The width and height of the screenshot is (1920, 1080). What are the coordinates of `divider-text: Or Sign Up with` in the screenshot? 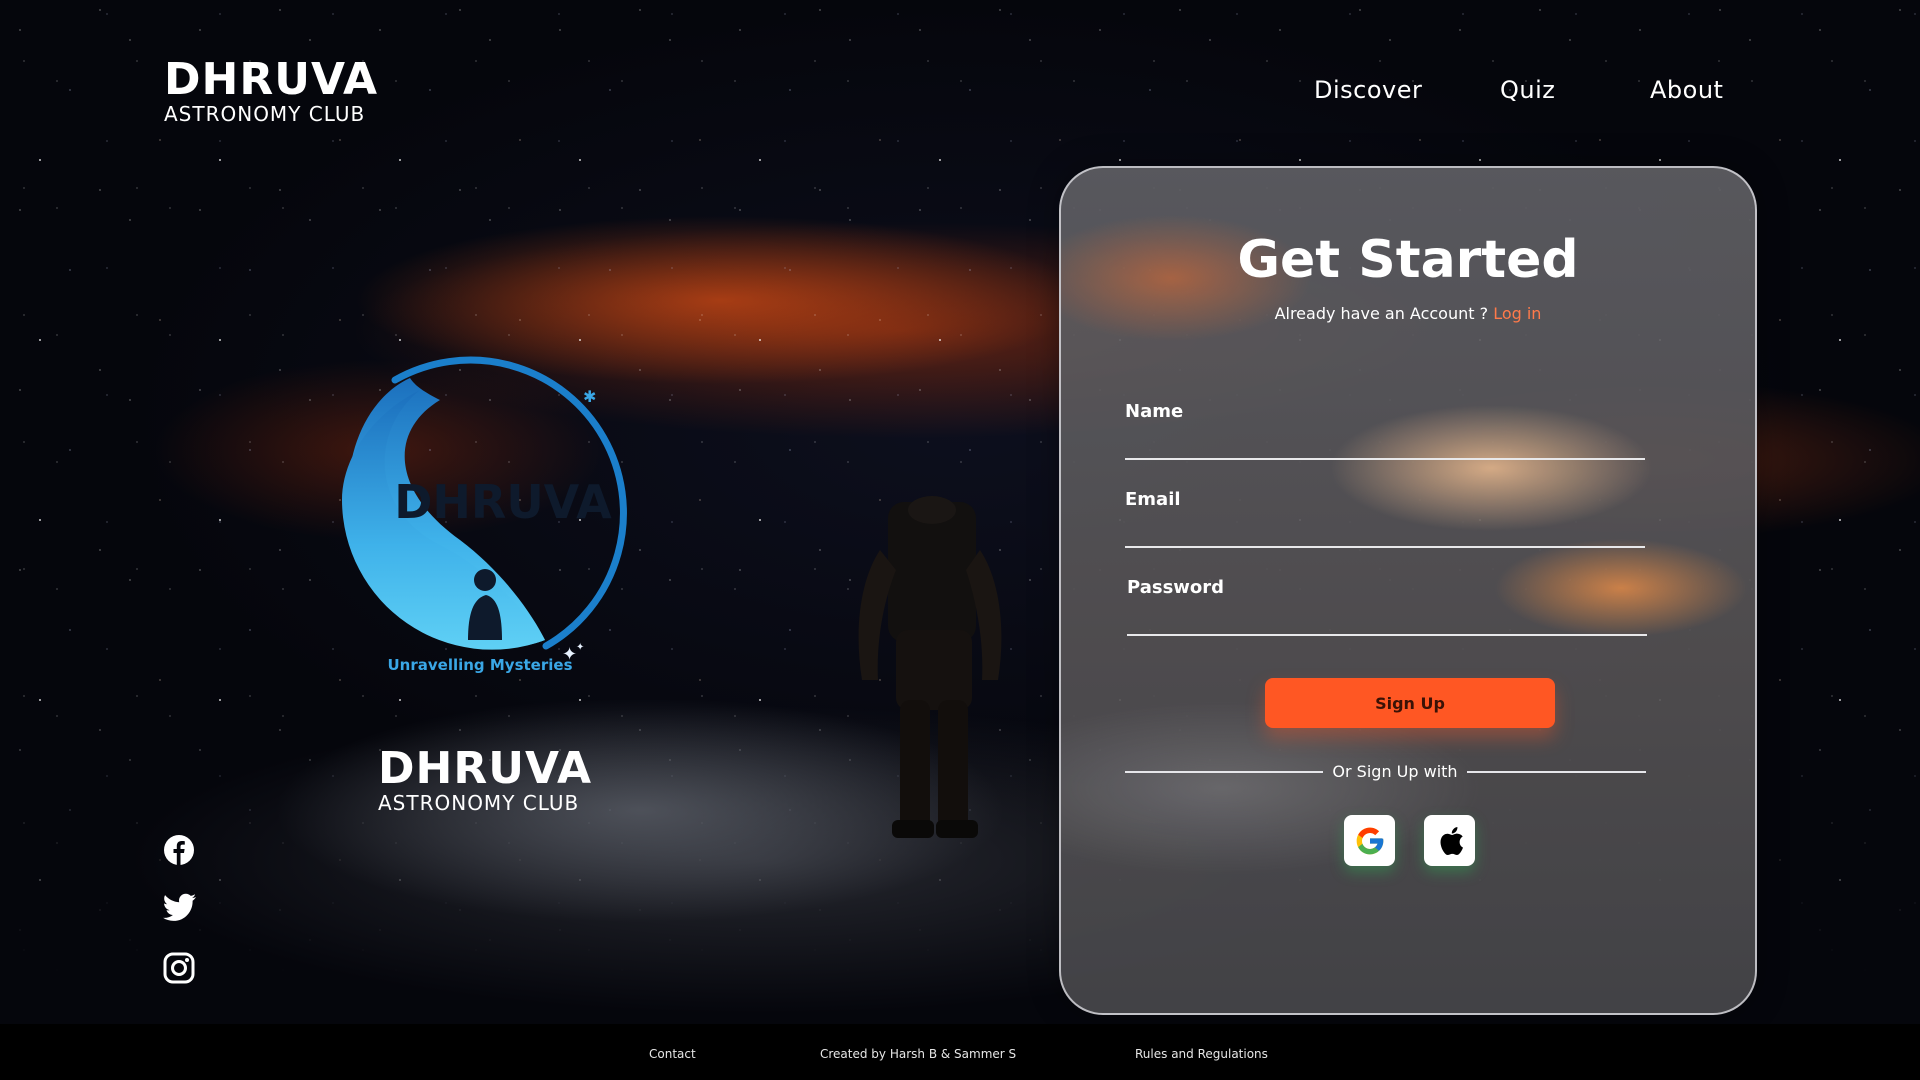 It's located at (1395, 771).